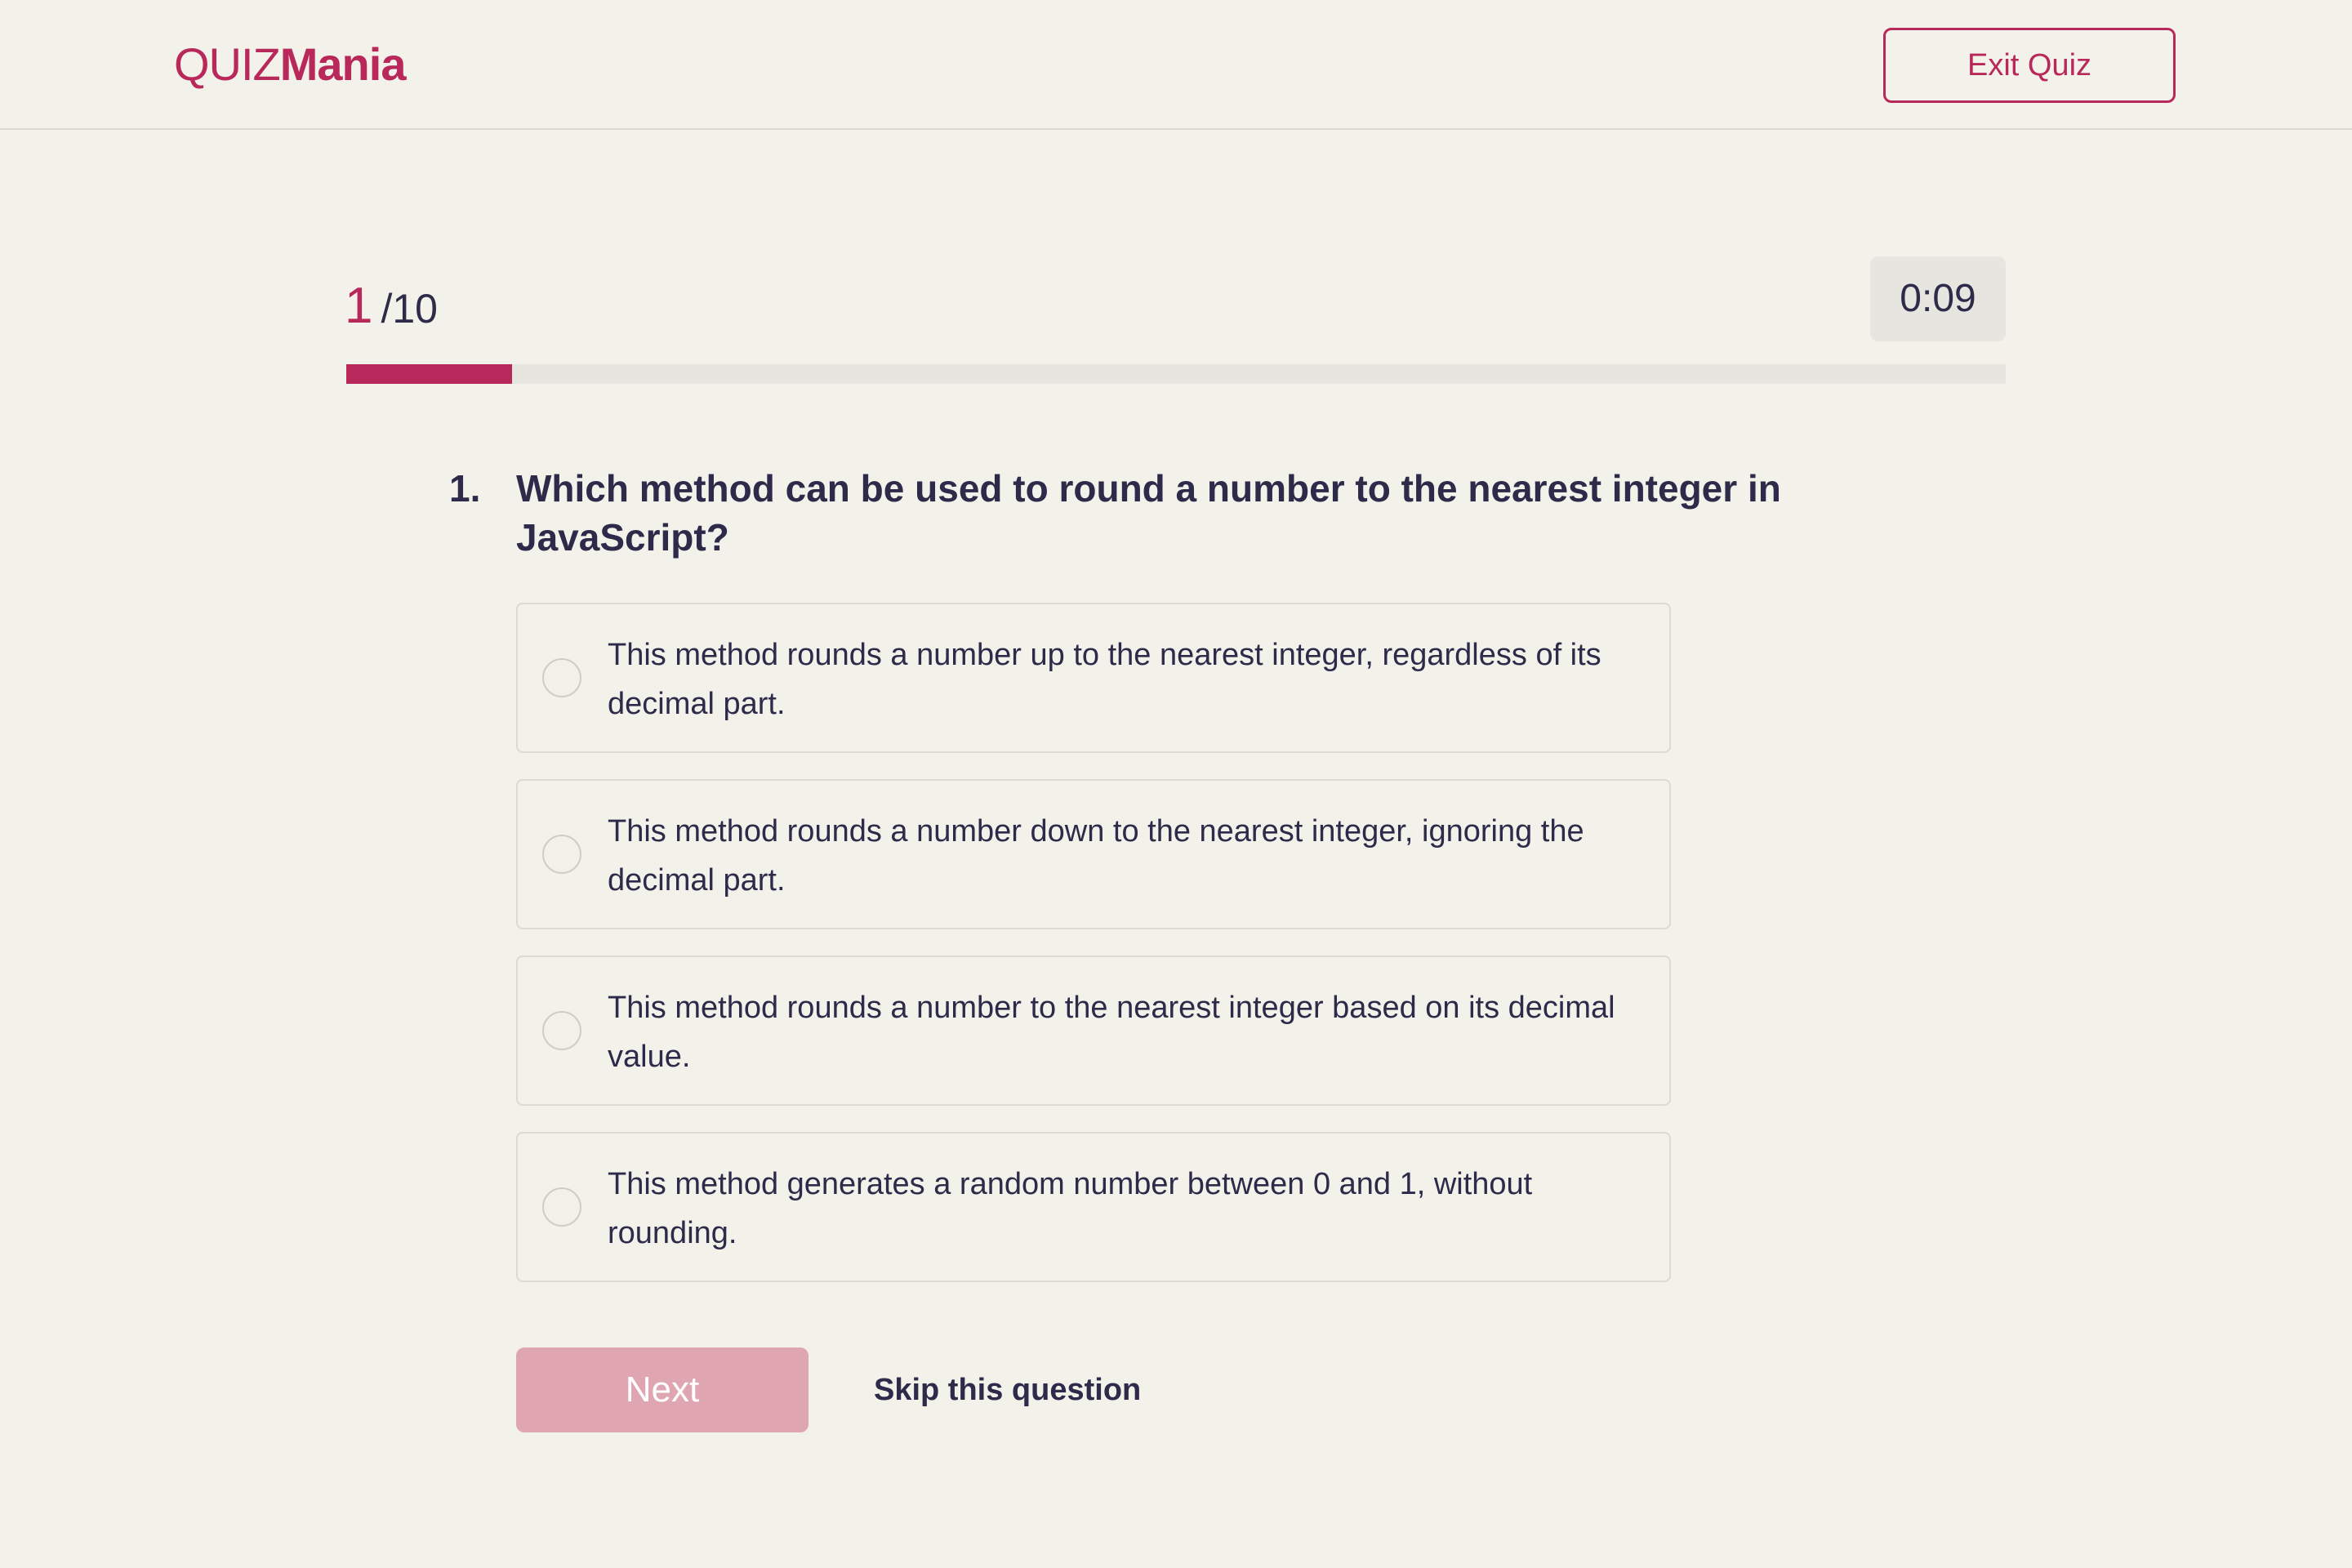  I want to click on progress-bar-fill, so click(429, 374).